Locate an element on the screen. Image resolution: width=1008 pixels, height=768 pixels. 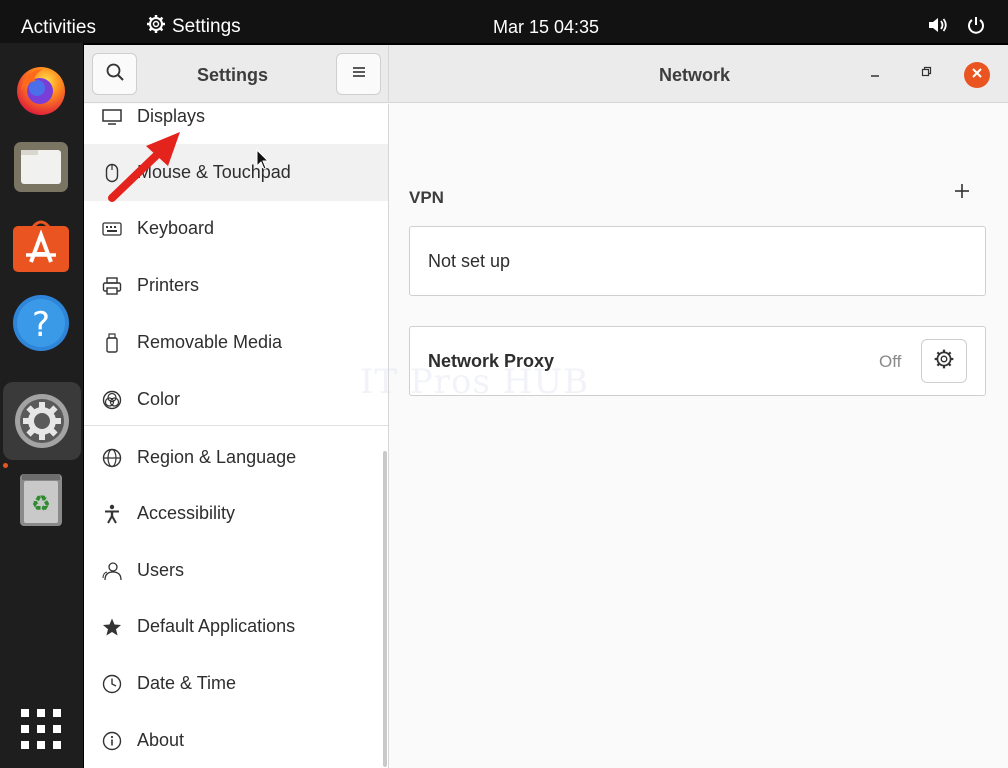
show-applications-icon is located at coordinates (41, 729).